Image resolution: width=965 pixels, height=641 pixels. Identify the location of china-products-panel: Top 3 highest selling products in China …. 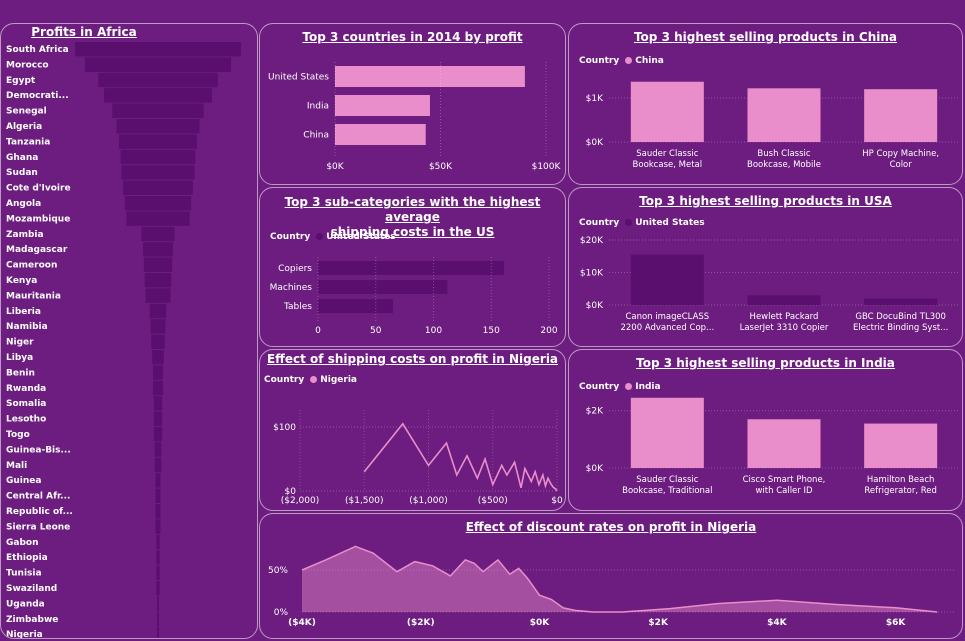
(765, 104).